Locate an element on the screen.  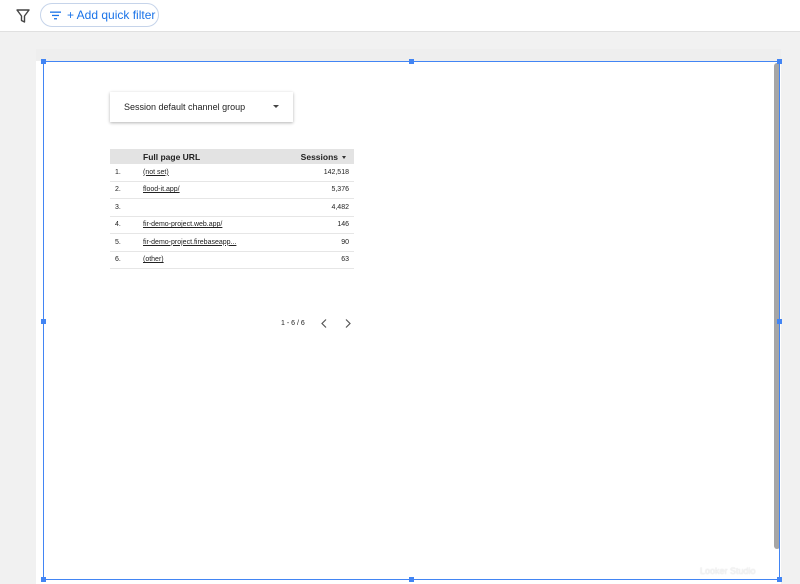
dropdown-label: Session default channel group is located at coordinates (185, 107).